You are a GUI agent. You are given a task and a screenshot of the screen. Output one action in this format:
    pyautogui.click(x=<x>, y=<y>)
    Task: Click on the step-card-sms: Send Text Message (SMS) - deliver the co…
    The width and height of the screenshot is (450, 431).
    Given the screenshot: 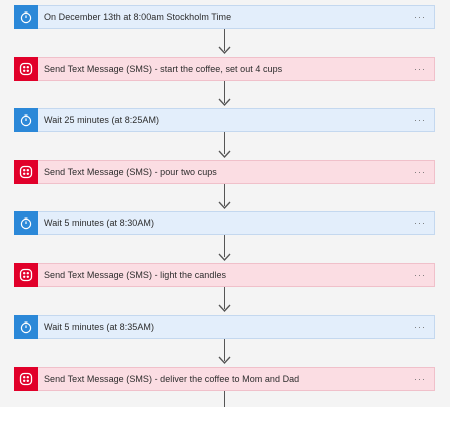 What is the action you would take?
    pyautogui.click(x=224, y=379)
    